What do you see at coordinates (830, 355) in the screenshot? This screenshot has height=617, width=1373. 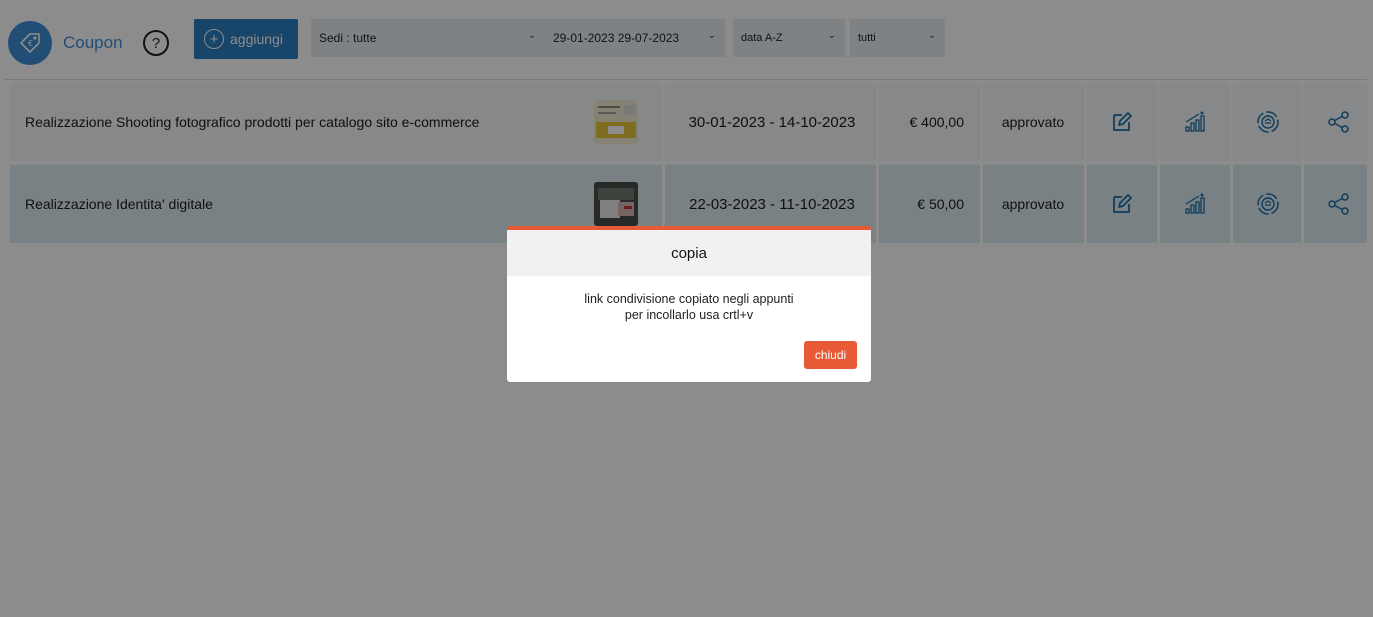 I see `close-button: chiudi` at bounding box center [830, 355].